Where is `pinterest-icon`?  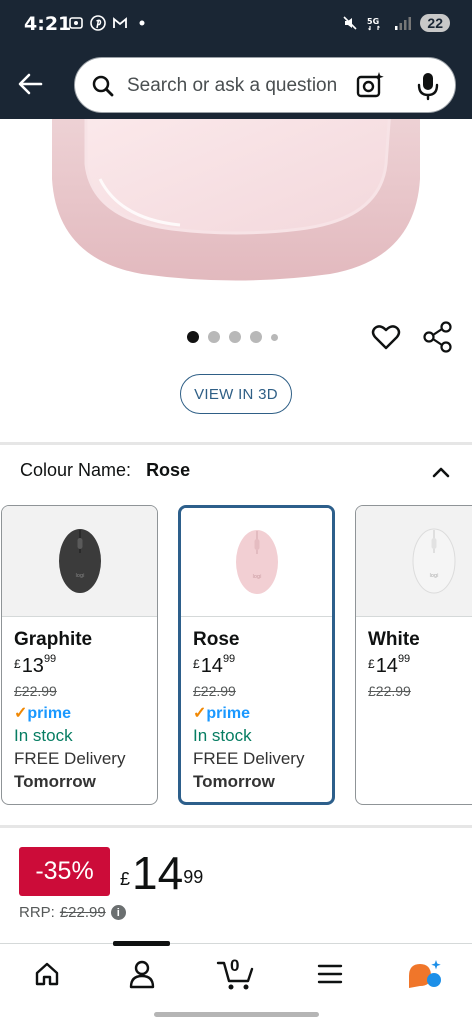
pinterest-icon is located at coordinates (98, 23).